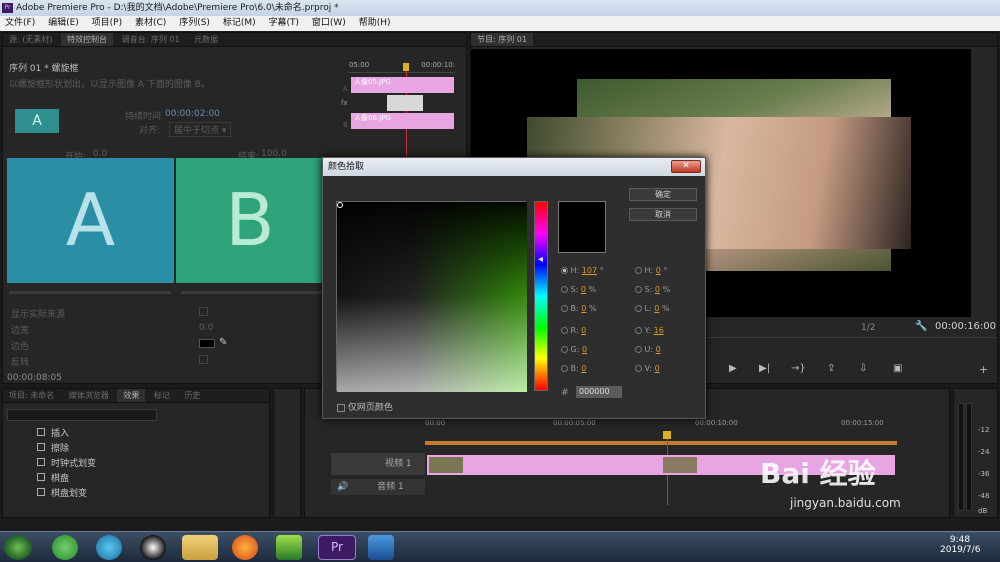 Image resolution: width=1000 pixels, height=562 pixels. Describe the element at coordinates (965, 326) in the screenshot. I see `monitor-timecode: 00:00:16:00` at that location.